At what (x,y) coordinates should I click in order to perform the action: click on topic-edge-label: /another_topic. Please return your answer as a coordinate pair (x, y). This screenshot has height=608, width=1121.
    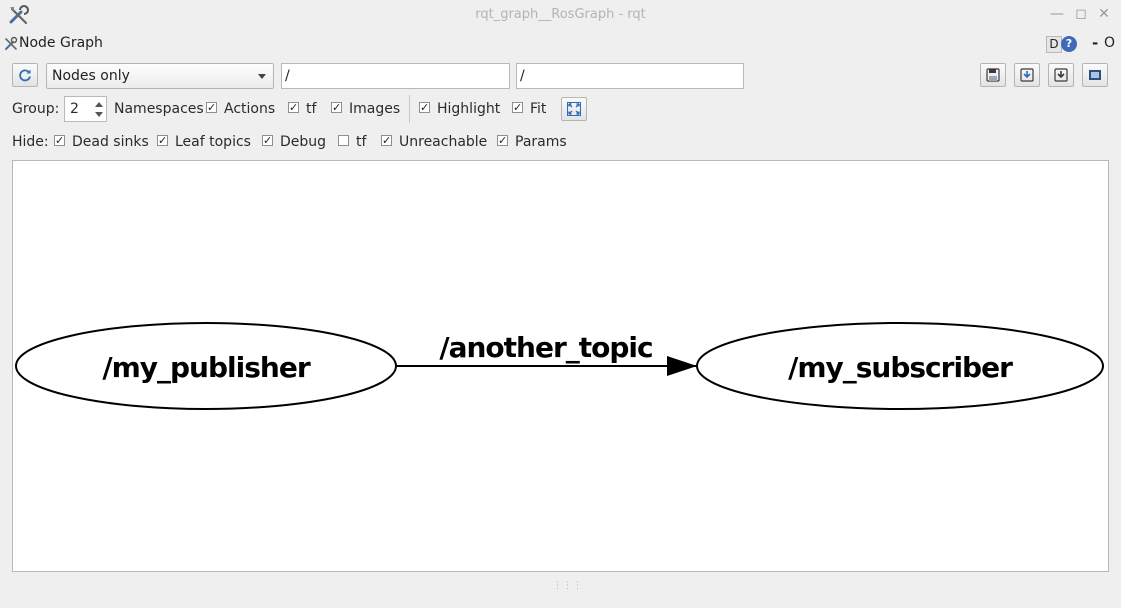
    Looking at the image, I should click on (545, 347).